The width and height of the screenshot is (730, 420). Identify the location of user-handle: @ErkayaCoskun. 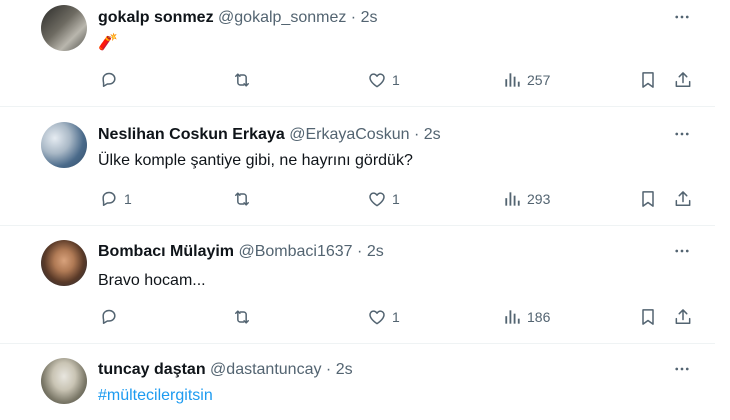
(349, 134).